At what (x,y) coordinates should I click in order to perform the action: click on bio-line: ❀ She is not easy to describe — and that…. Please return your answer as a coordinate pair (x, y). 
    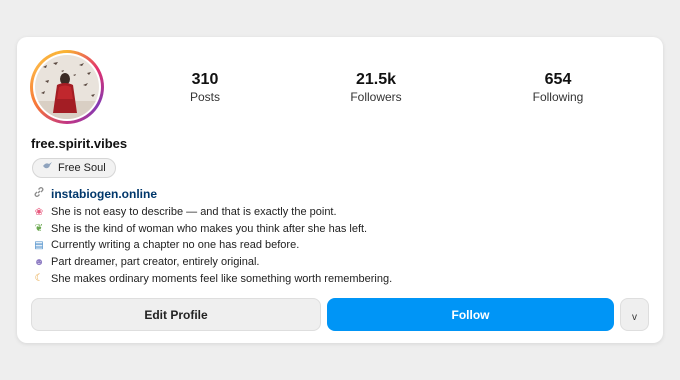
    Looking at the image, I should click on (333, 212).